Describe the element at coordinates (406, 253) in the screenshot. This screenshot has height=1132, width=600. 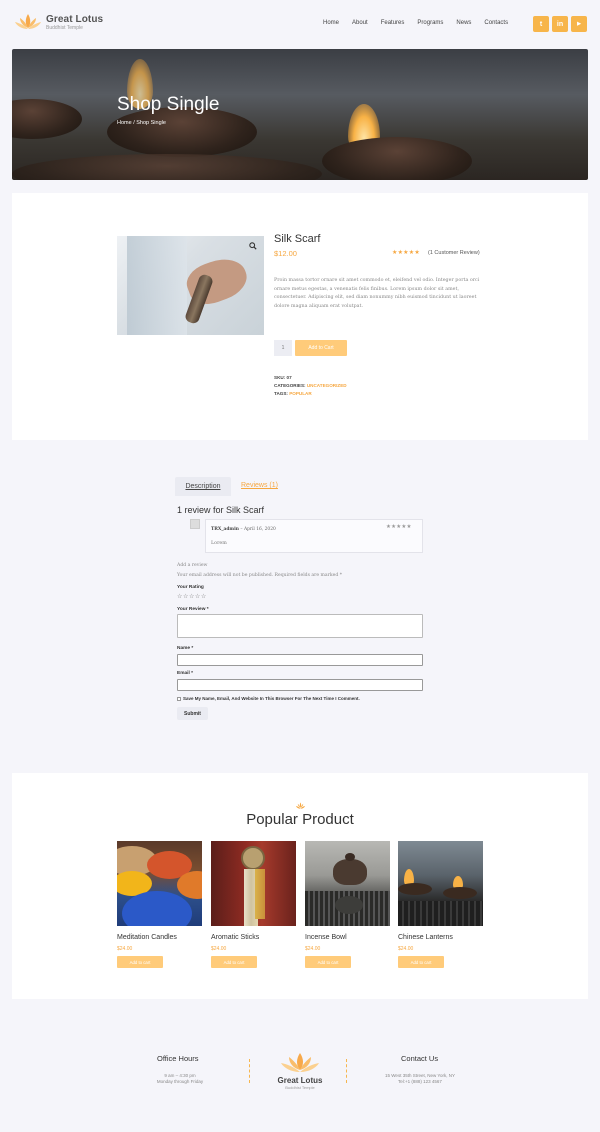
I see `product-rating-stars: ★★★★★` at that location.